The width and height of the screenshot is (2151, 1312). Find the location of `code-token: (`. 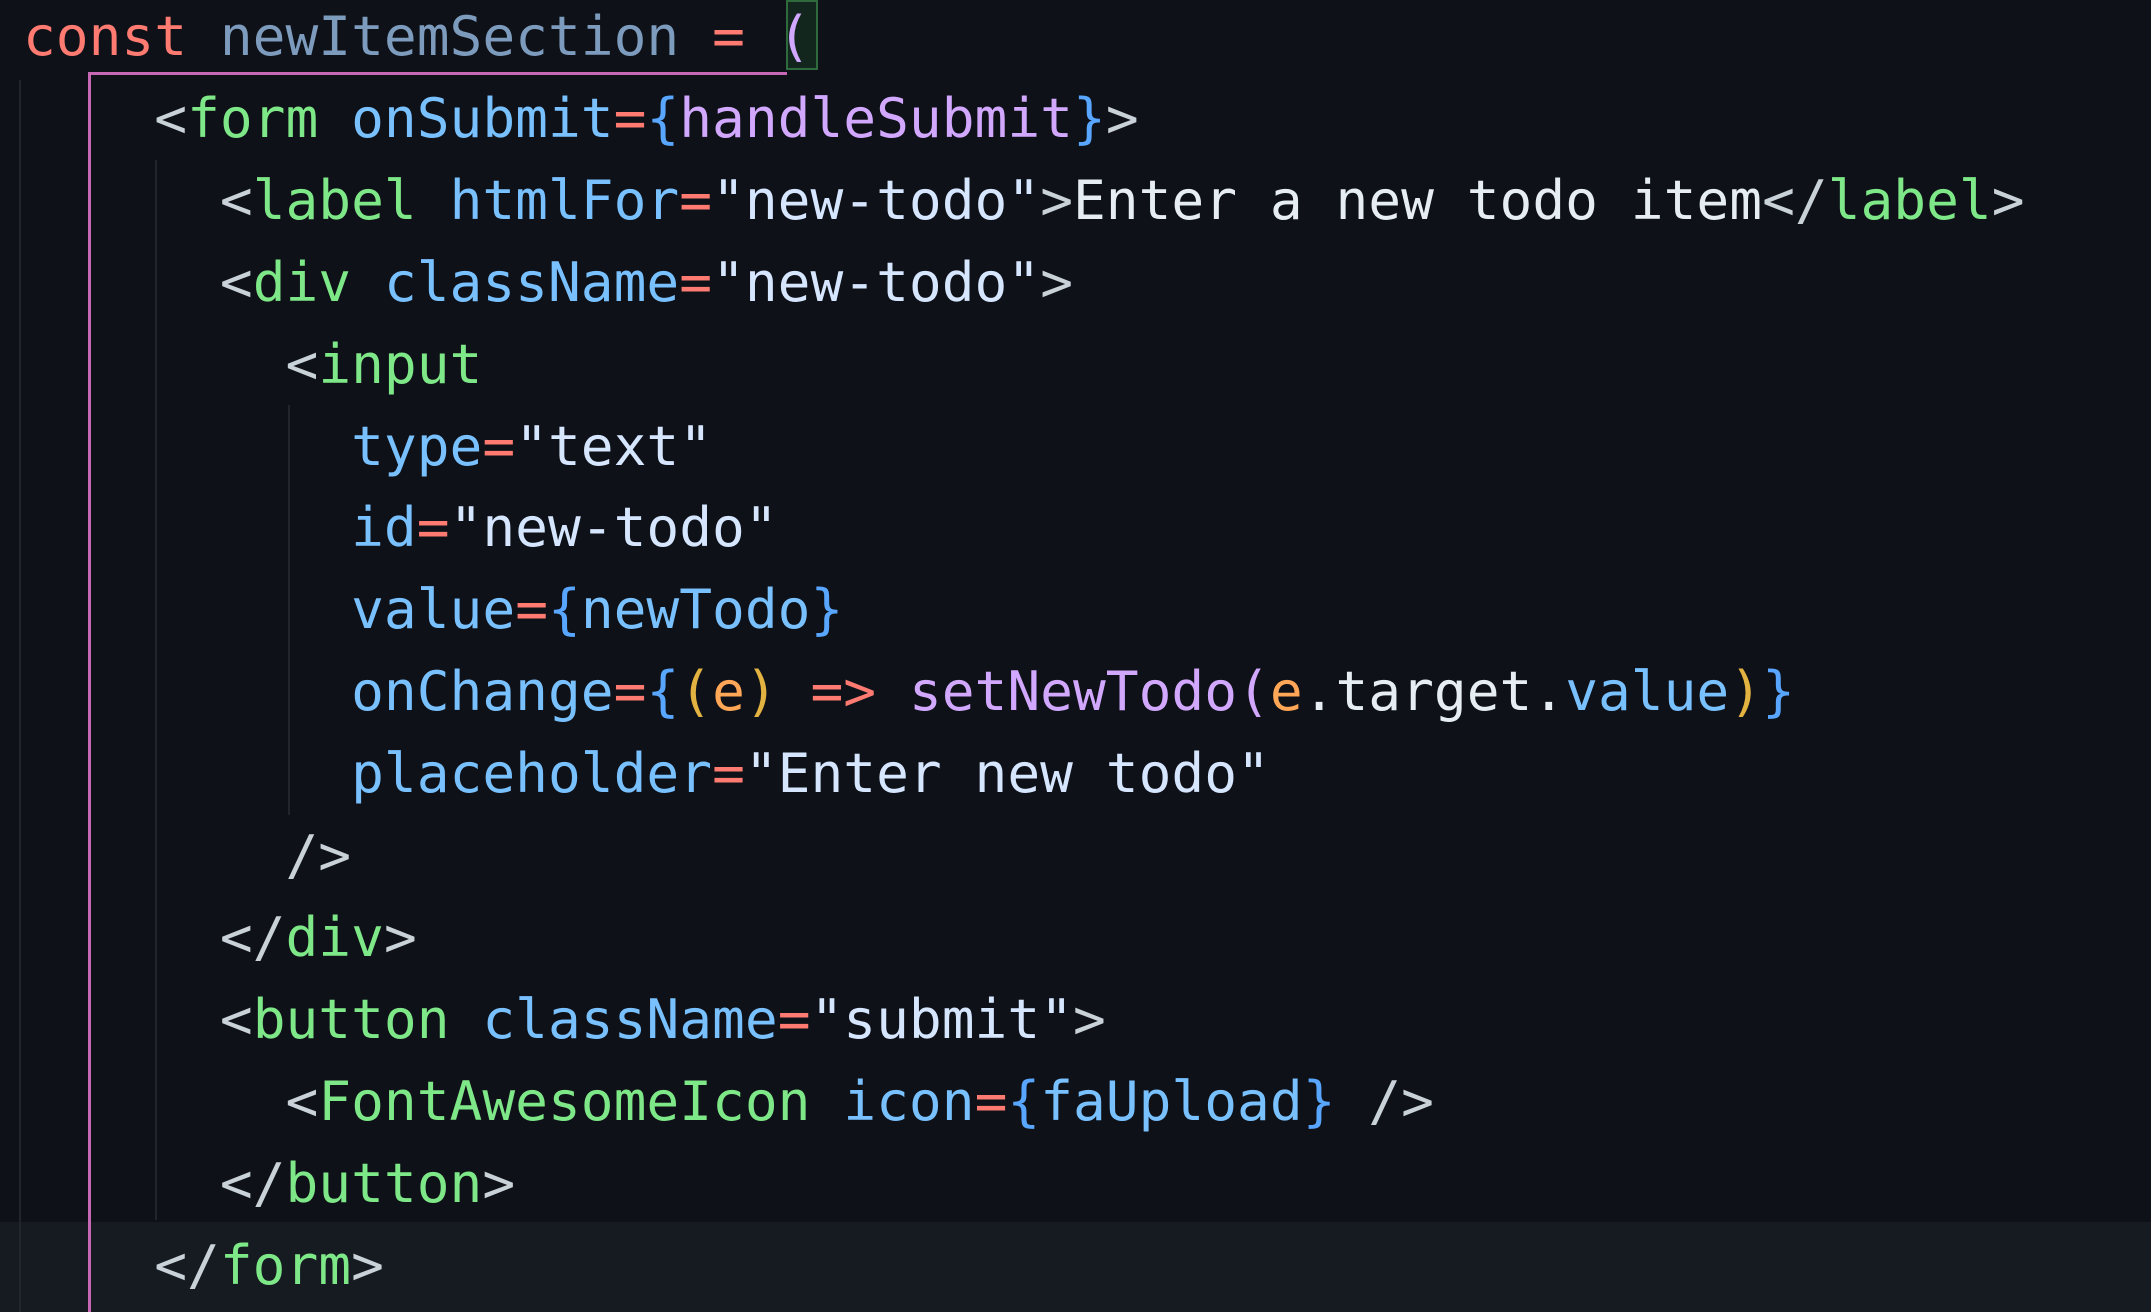

code-token: ( is located at coordinates (696, 691).